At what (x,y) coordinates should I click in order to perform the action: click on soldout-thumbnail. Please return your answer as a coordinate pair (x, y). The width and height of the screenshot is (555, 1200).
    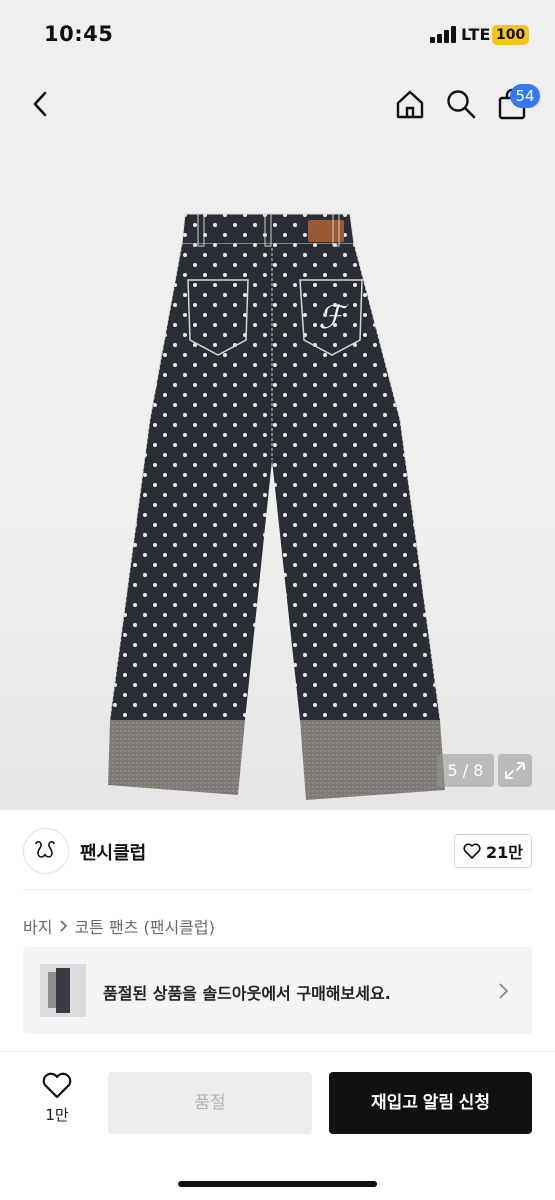
    Looking at the image, I should click on (63, 990).